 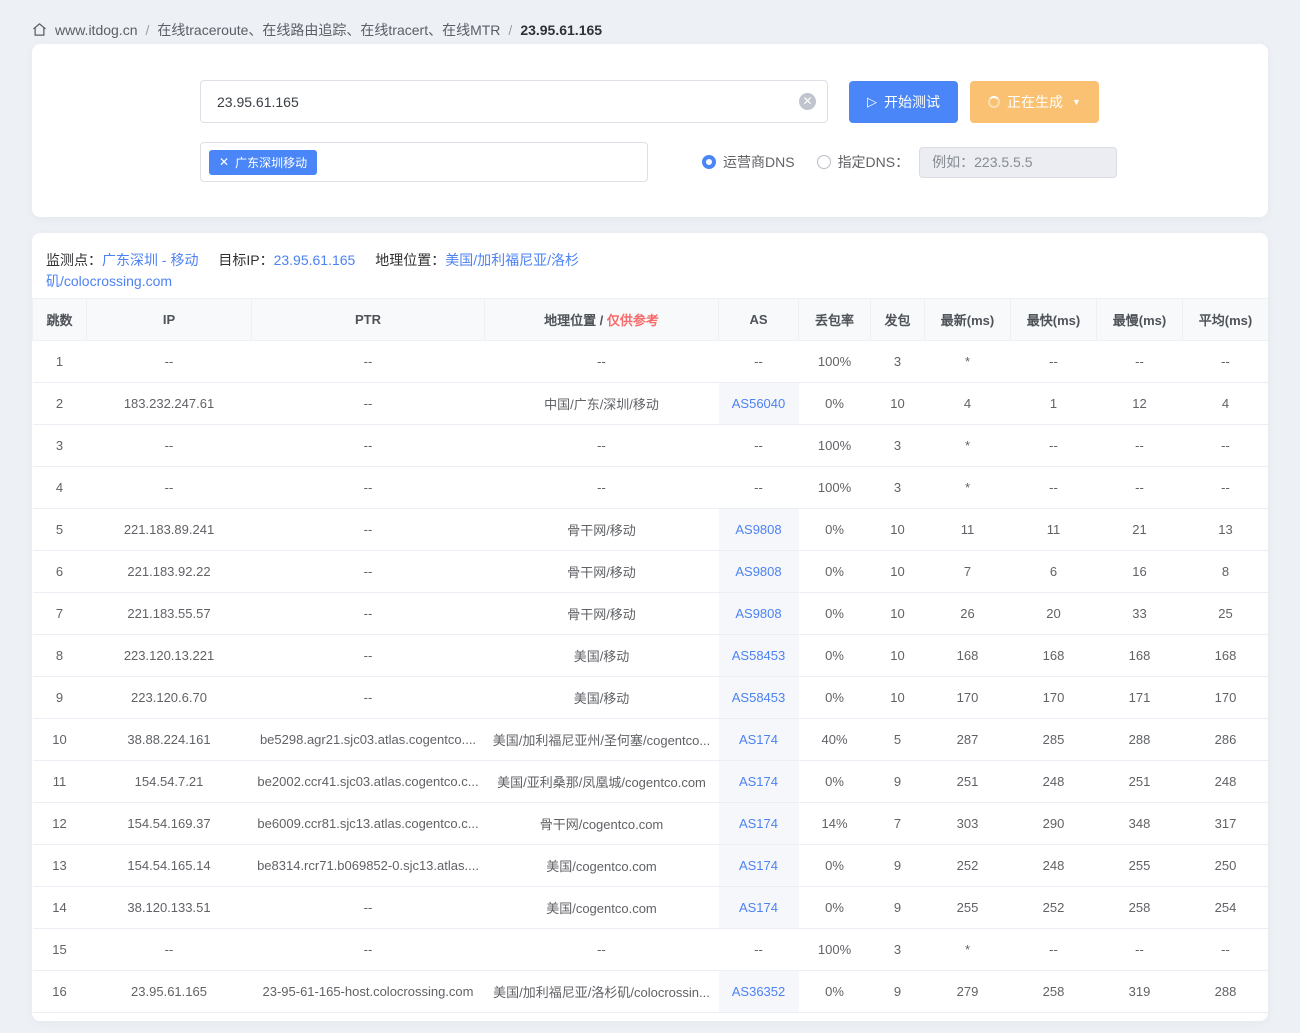 I want to click on cell-latest: 11, so click(x=967, y=529).